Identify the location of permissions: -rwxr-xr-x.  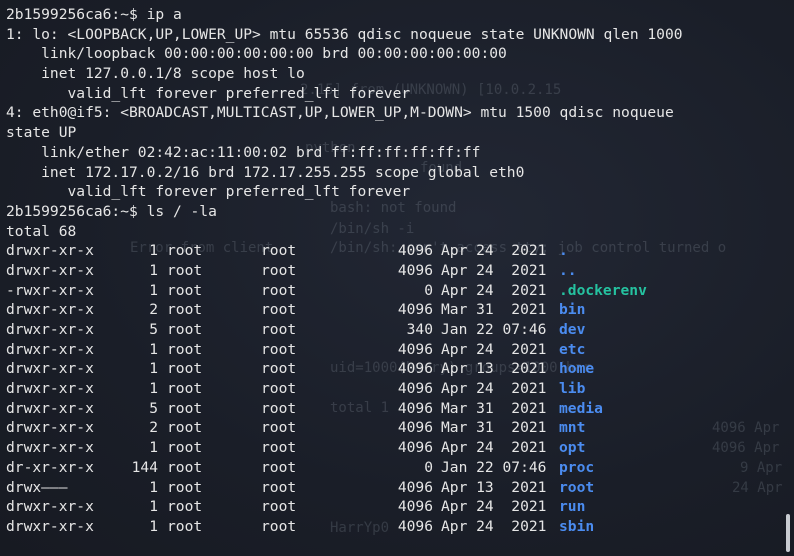
(50, 290).